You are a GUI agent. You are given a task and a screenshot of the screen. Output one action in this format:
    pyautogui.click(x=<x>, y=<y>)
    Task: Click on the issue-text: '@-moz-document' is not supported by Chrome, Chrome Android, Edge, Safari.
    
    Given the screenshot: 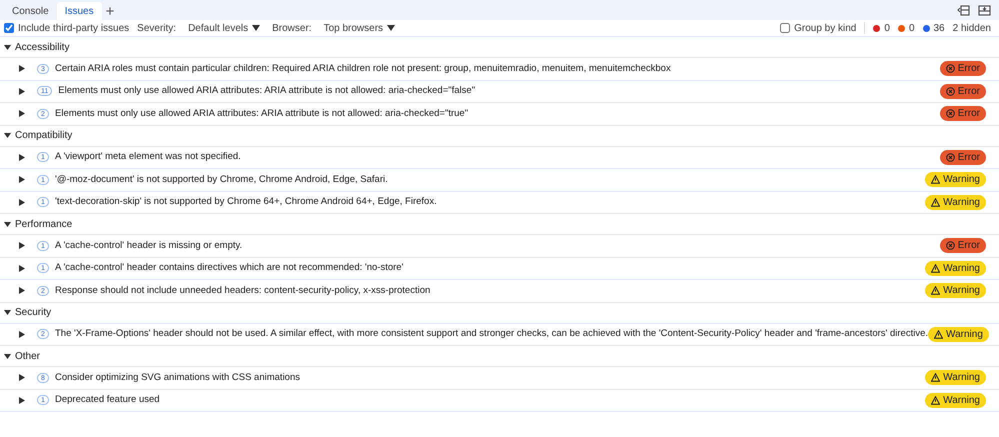 What is the action you would take?
    pyautogui.click(x=221, y=179)
    